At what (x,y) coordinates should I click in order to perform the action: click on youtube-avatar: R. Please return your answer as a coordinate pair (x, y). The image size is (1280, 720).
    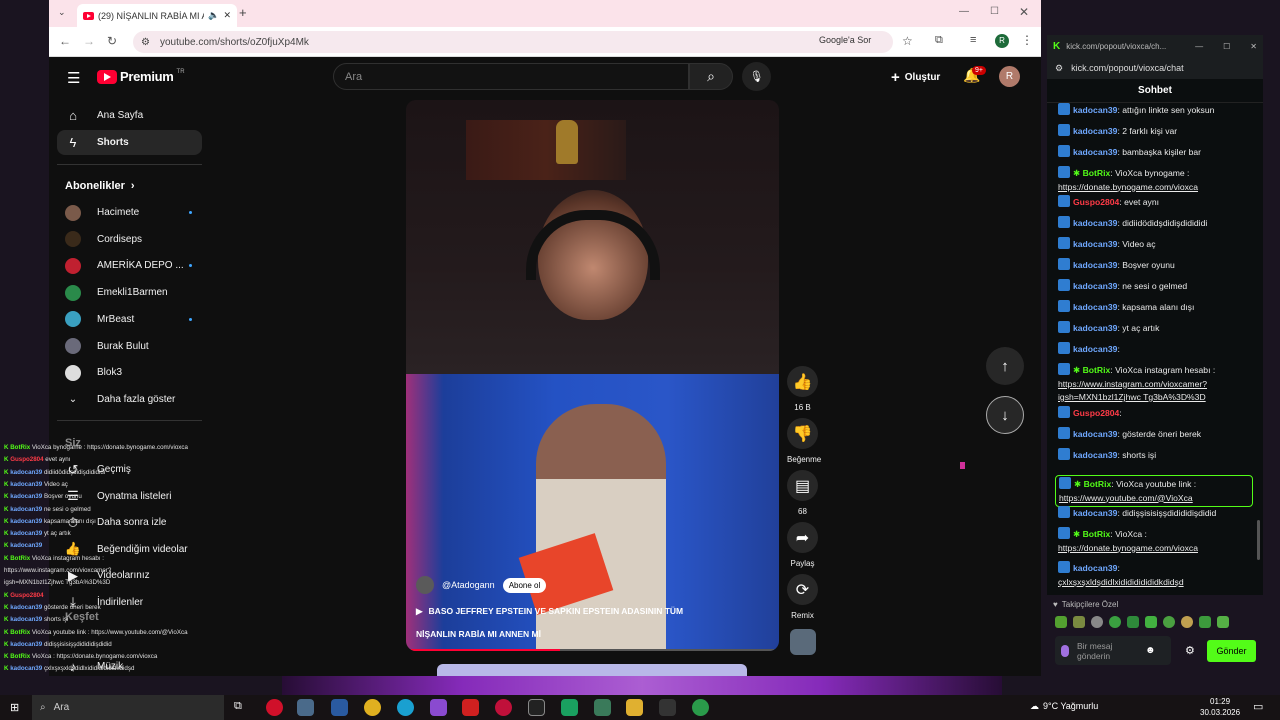
    Looking at the image, I should click on (1009, 76).